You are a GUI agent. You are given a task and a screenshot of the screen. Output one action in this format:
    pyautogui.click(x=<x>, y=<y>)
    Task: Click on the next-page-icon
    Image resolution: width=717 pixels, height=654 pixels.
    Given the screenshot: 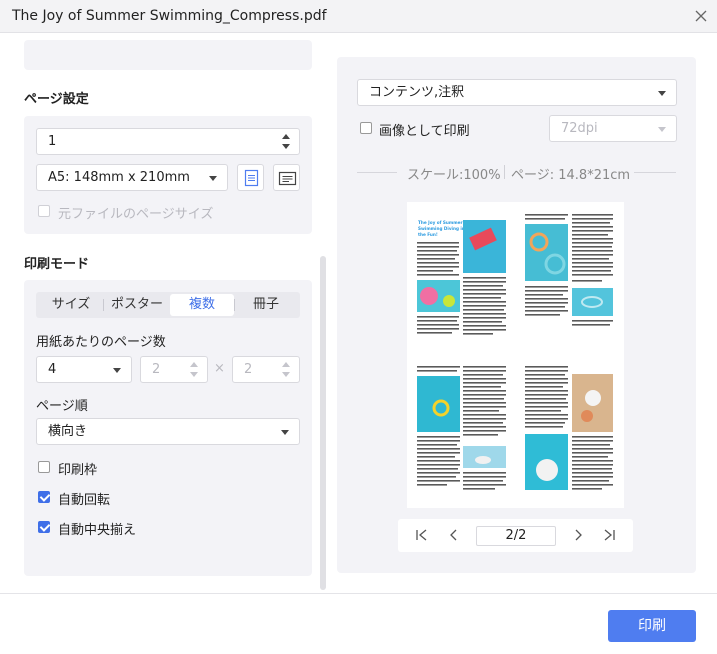 What is the action you would take?
    pyautogui.click(x=578, y=535)
    